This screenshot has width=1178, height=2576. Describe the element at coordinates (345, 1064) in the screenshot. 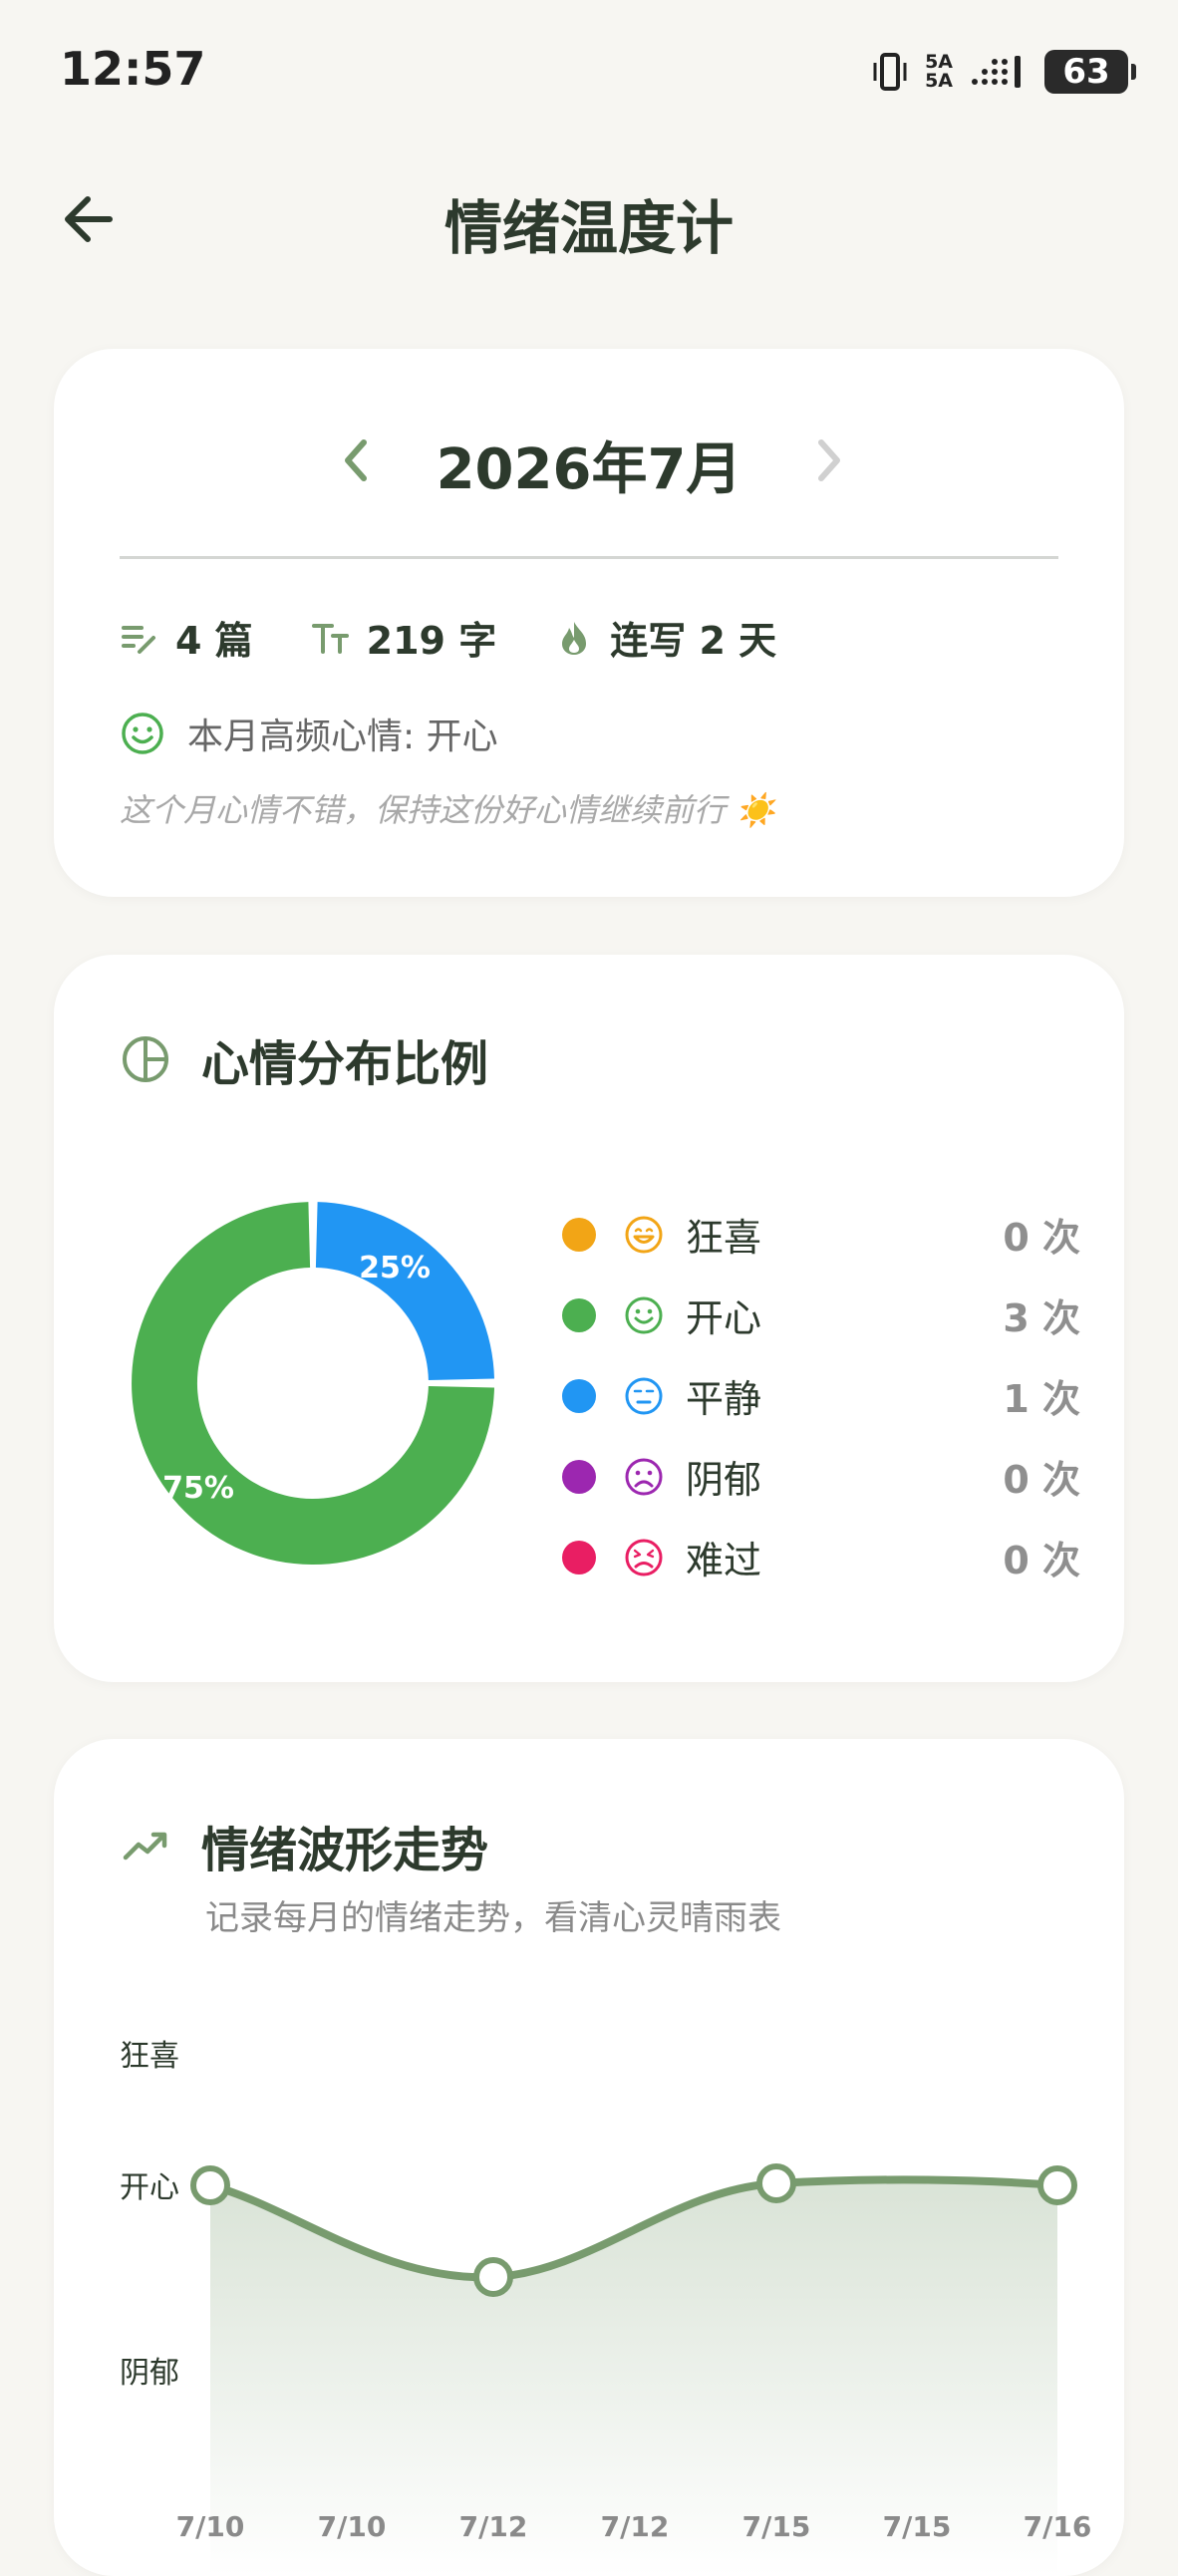

I see `distribution-title: 心情分布比例` at that location.